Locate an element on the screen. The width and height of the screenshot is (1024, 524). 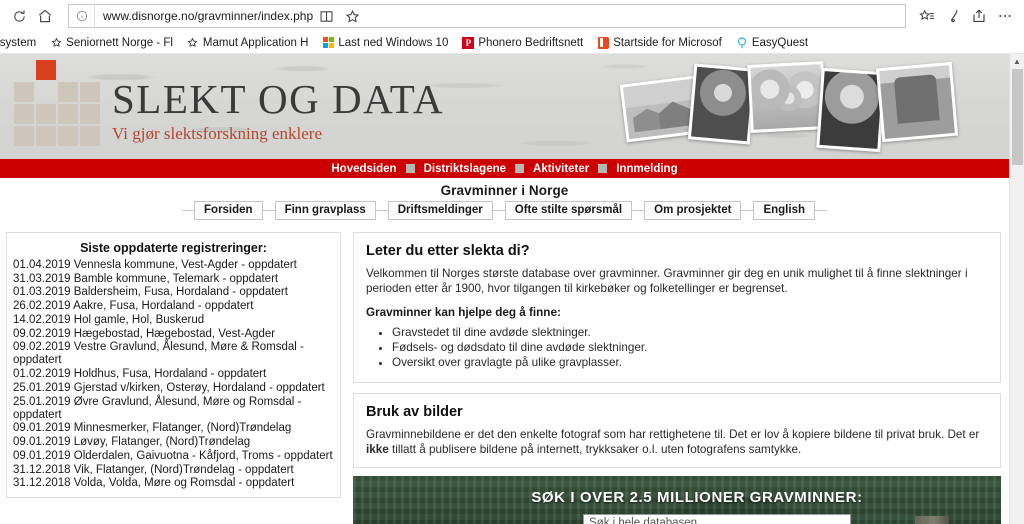
tab-driftsmeldinger: Driftsmeldinger is located at coordinates (440, 210).